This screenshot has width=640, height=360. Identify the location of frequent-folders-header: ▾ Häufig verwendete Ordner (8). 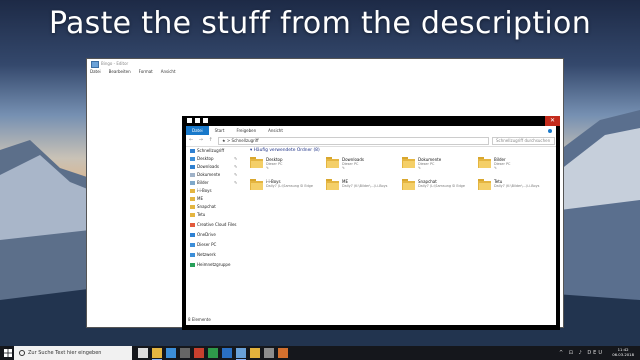
(285, 150).